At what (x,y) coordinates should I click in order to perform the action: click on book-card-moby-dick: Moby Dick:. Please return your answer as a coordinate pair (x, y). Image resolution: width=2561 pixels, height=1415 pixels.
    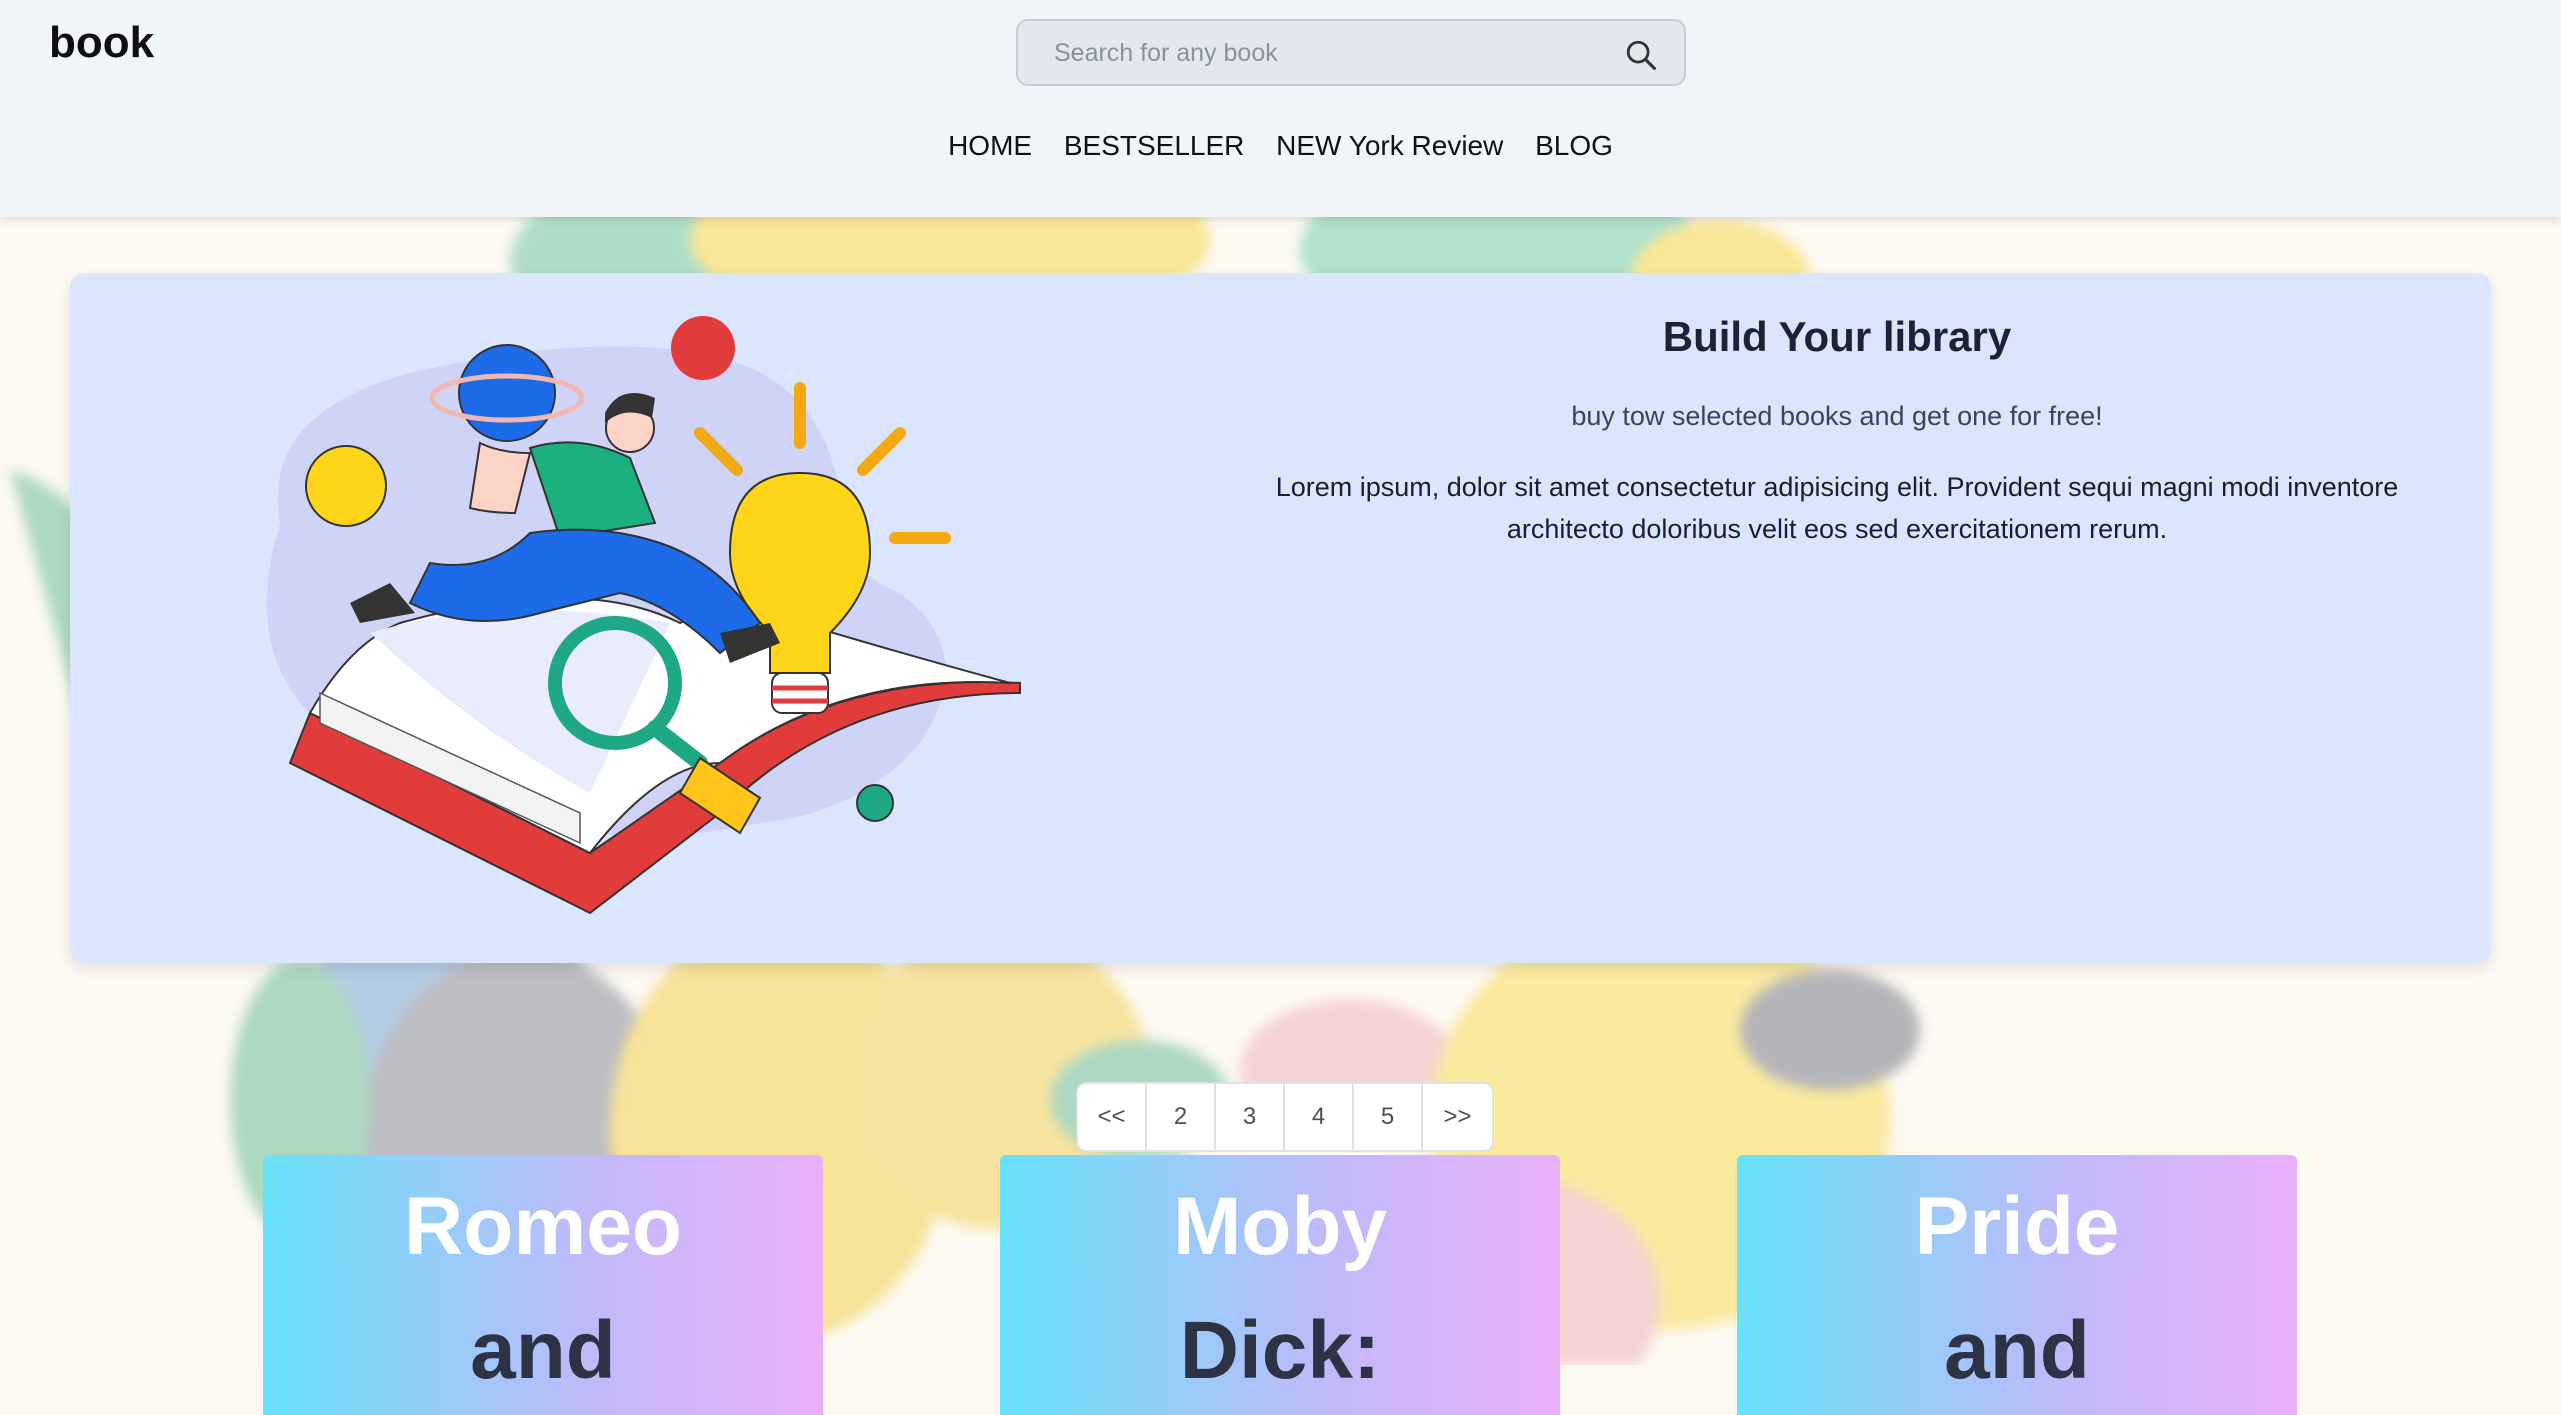
    Looking at the image, I should click on (1280, 1285).